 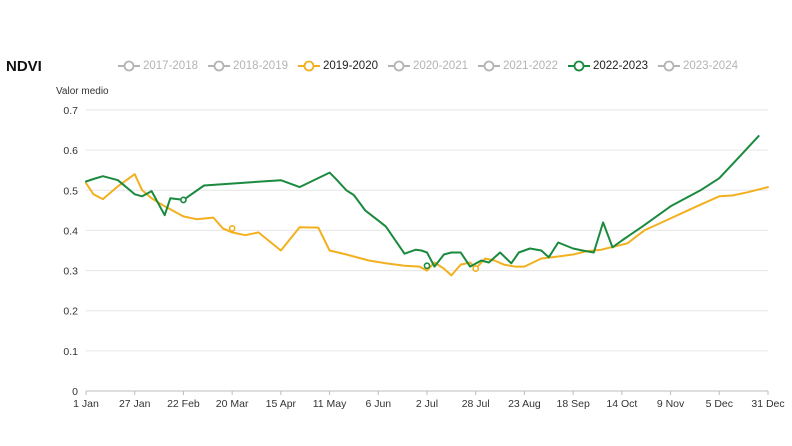 What do you see at coordinates (427, 404) in the screenshot?
I see `x-tick-label: 2 Jul` at bounding box center [427, 404].